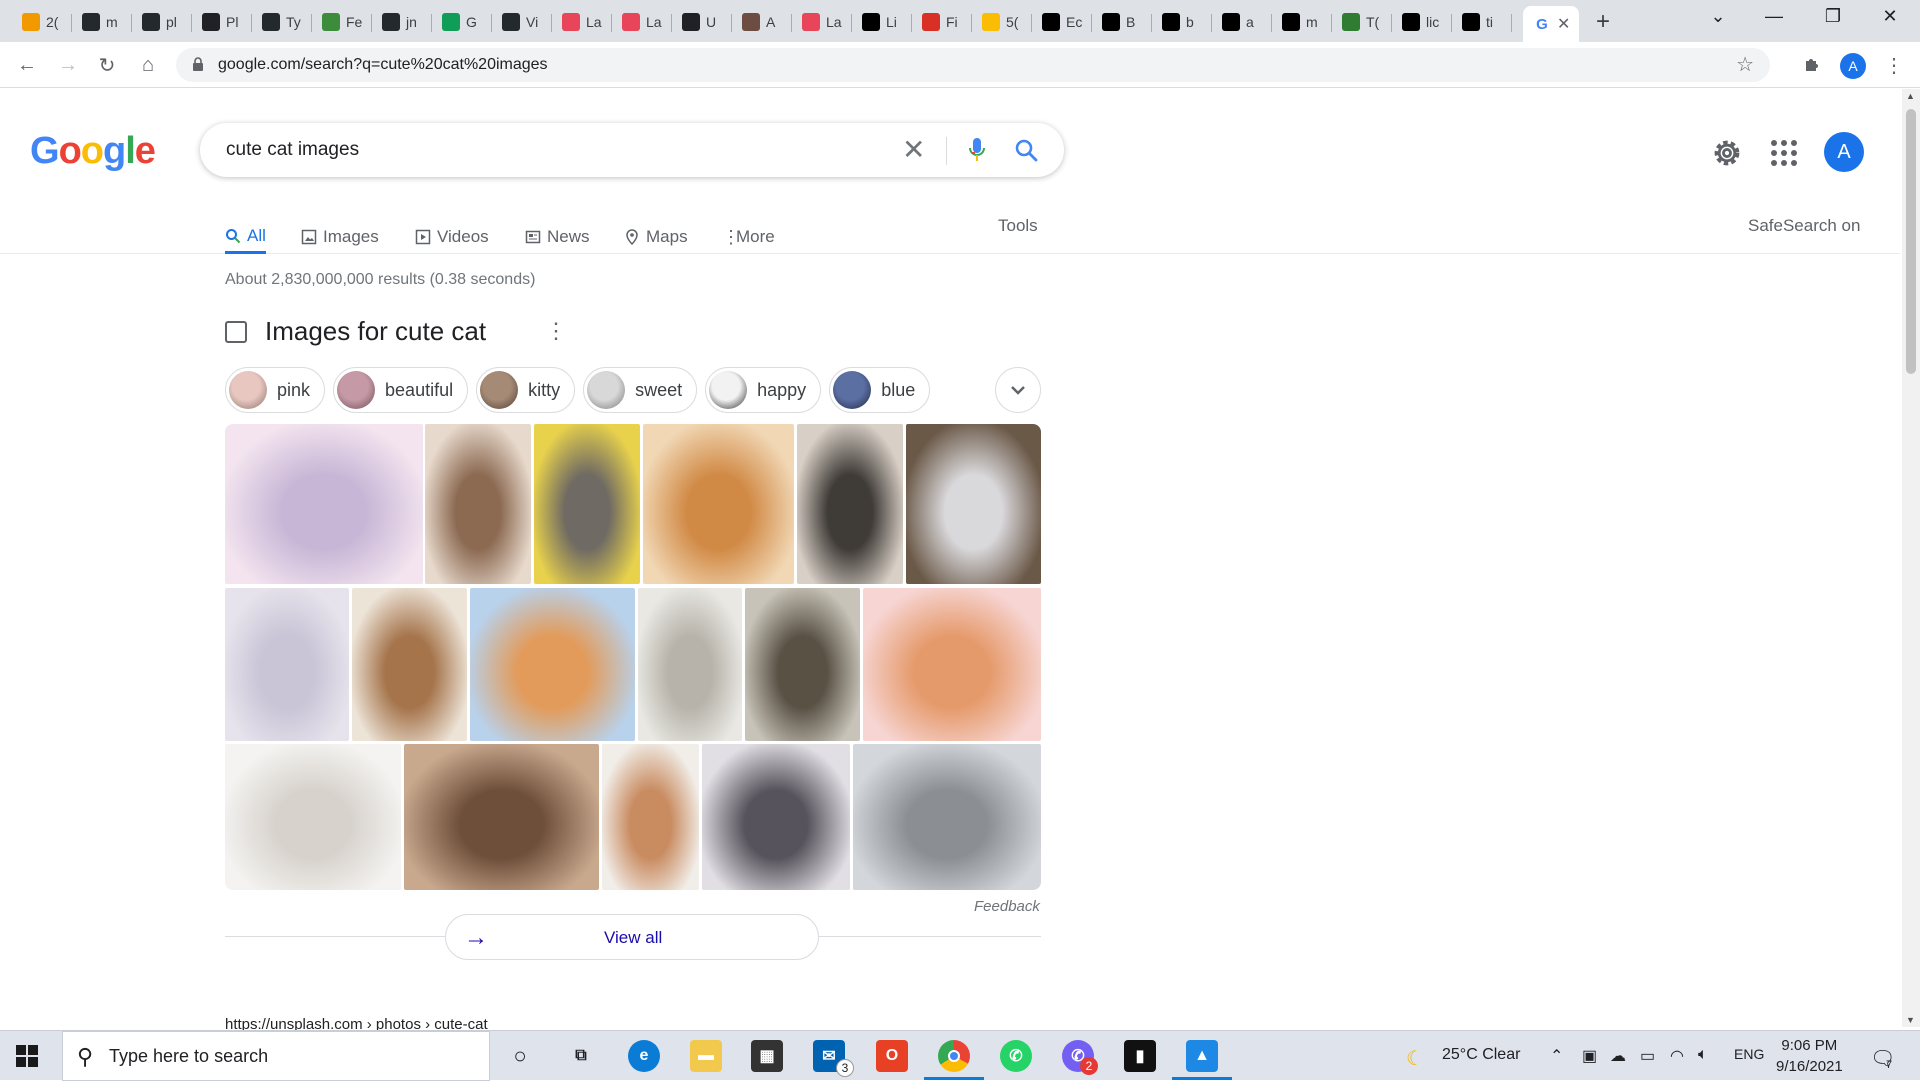 This screenshot has height=1081, width=1920. What do you see at coordinates (702, 22) in the screenshot?
I see `browser-tab: U` at bounding box center [702, 22].